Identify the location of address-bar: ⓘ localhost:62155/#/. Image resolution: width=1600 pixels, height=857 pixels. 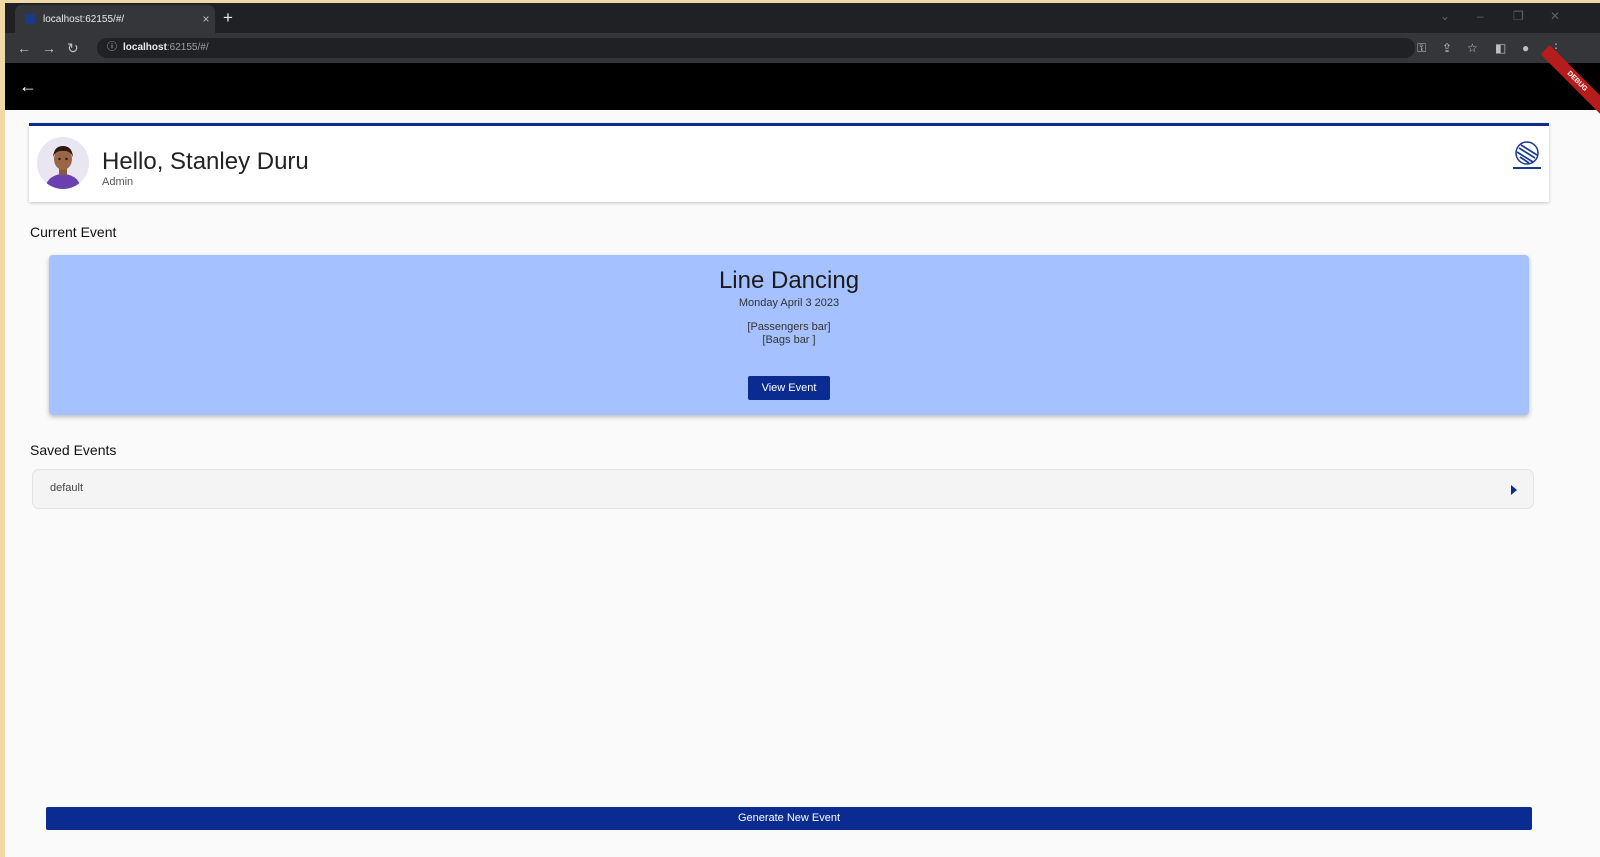
(756, 48).